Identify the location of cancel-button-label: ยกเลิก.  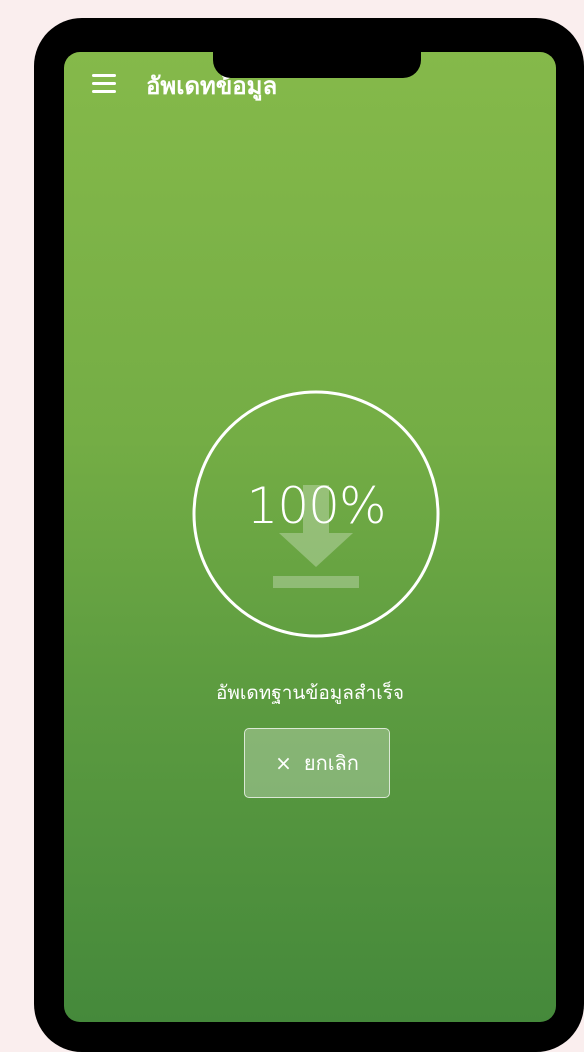
(331, 763).